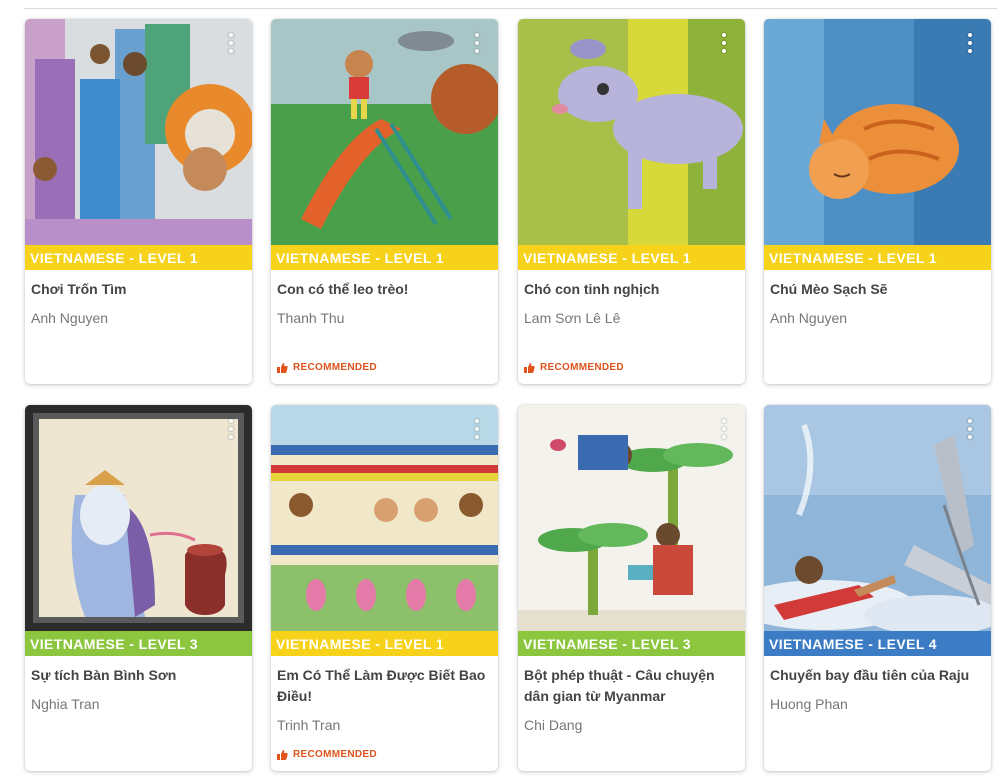 The width and height of the screenshot is (1005, 782). What do you see at coordinates (309, 725) in the screenshot?
I see `book-author: Trinh Tran` at bounding box center [309, 725].